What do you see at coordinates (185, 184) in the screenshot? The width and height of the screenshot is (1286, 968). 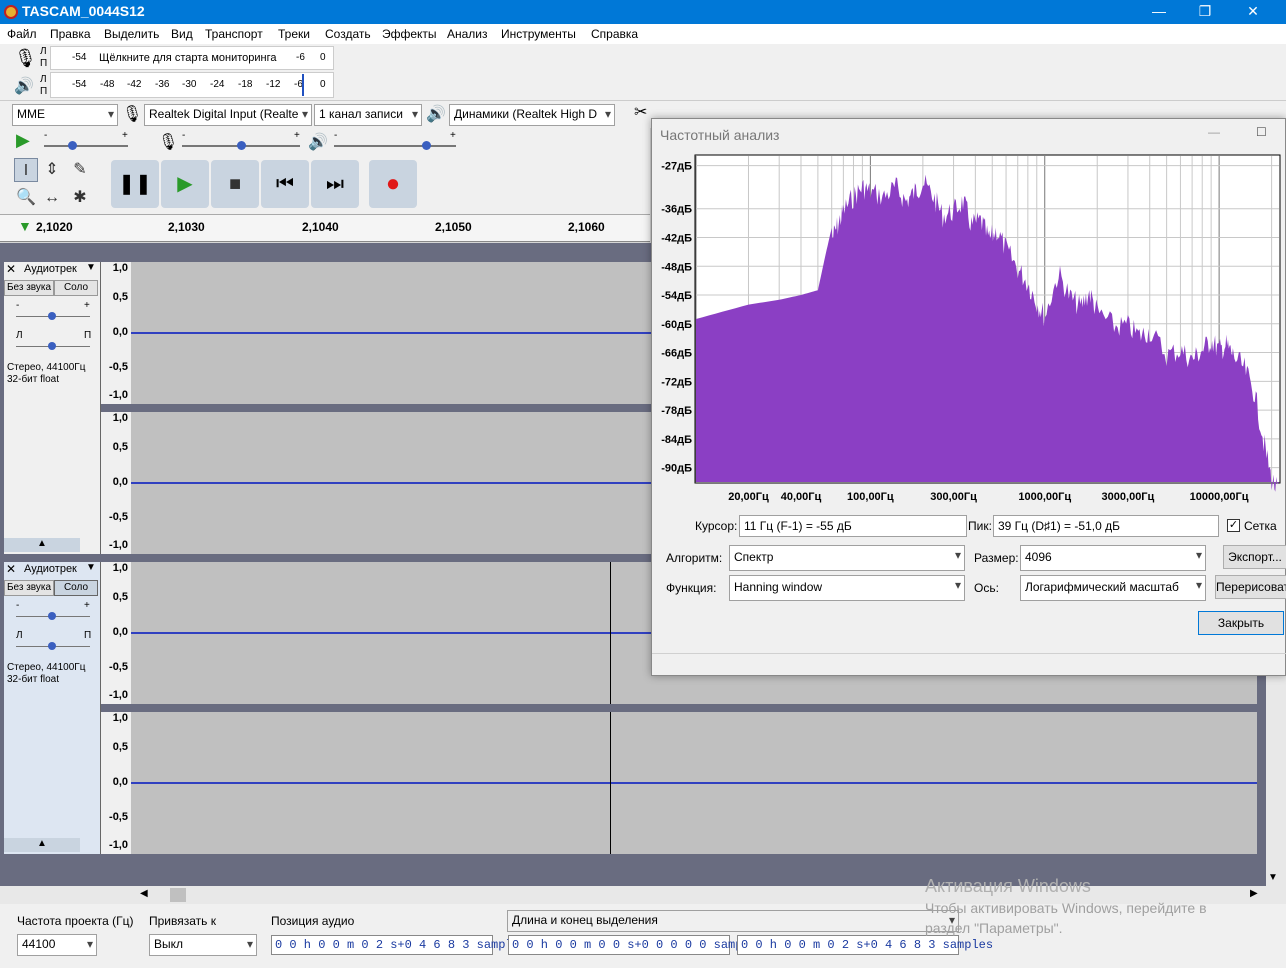 I see `play-icon: ▶` at bounding box center [185, 184].